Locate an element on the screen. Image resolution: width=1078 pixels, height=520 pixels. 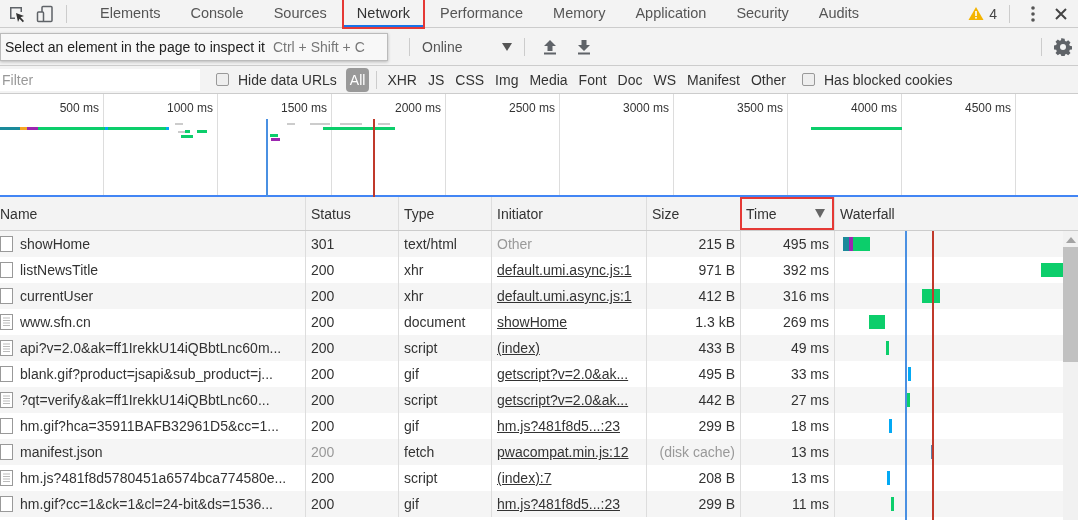
type-cell: gif is located at coordinates (444, 504).